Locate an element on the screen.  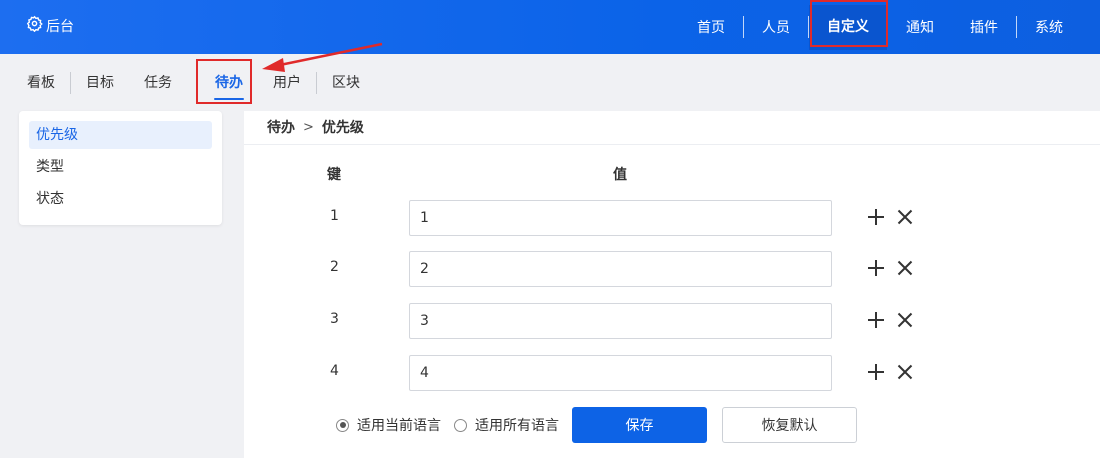
radio-label: 适用所有语言 is located at coordinates (517, 426).